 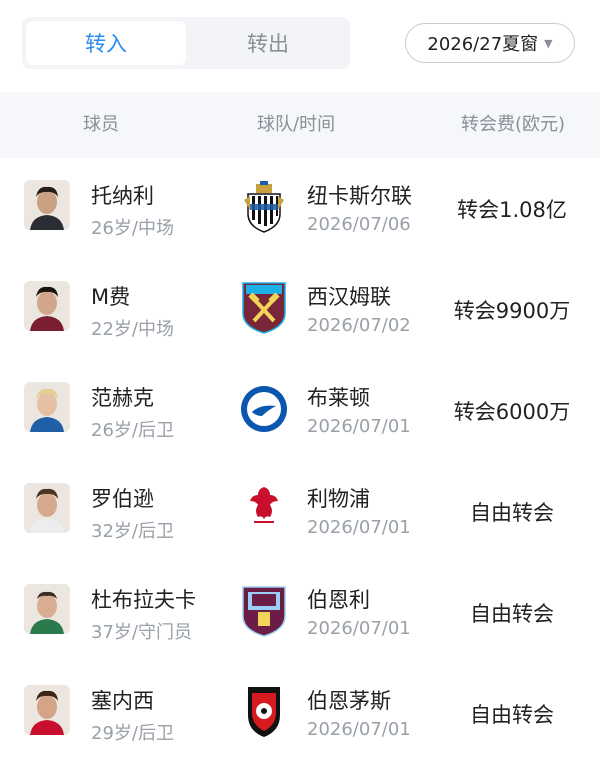 I want to click on transfer-row: 杜布拉夫卡 37岁/守门员 伯恩利 2026/07/01 自由转会, so click(x=300, y=612).